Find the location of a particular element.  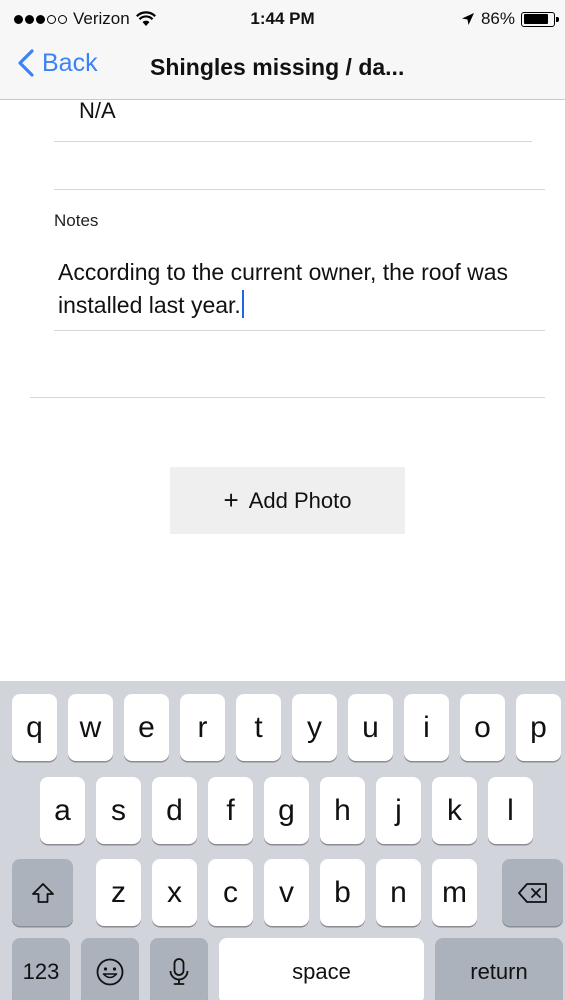

battery-group: 86% is located at coordinates (510, 19).